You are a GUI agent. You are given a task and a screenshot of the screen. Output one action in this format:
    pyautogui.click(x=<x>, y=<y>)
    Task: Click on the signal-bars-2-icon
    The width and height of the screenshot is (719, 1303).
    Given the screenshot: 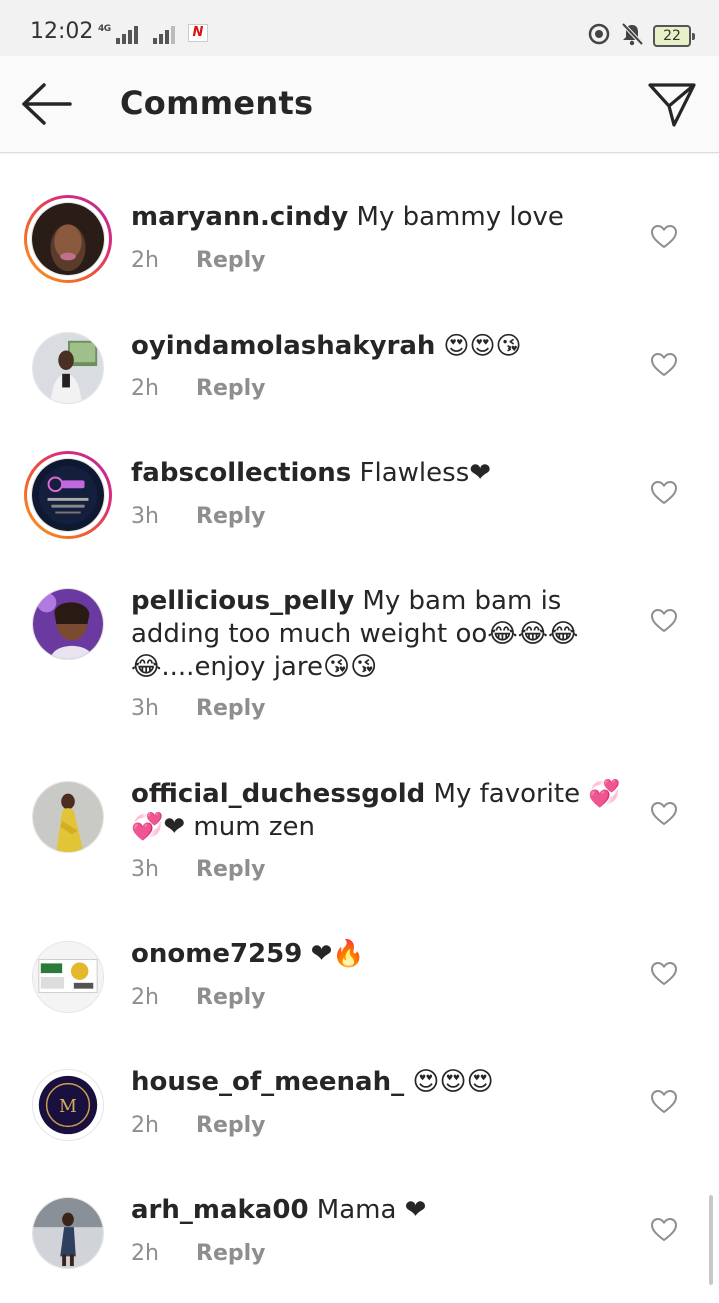 What is the action you would take?
    pyautogui.click(x=164, y=35)
    